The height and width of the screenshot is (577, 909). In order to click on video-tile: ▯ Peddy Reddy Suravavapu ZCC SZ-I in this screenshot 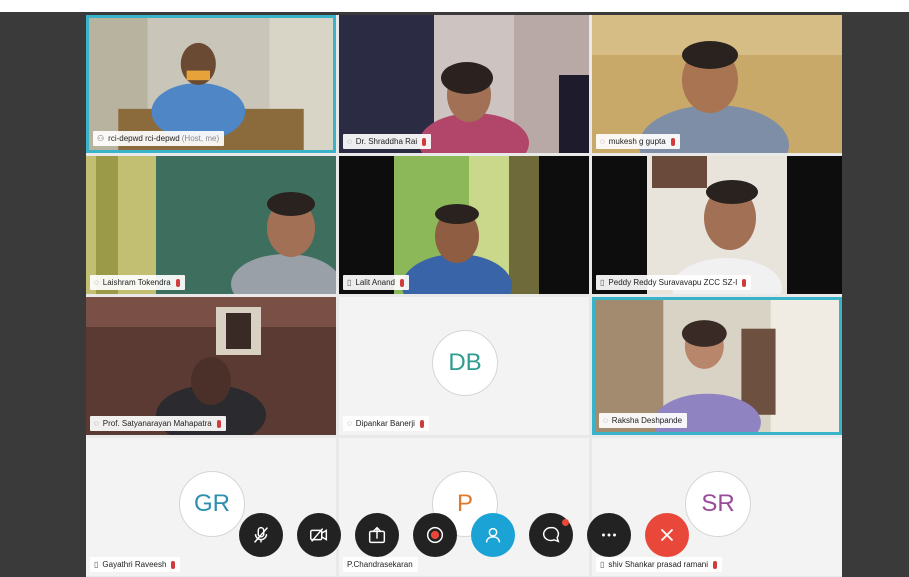, I will do `click(717, 225)`.